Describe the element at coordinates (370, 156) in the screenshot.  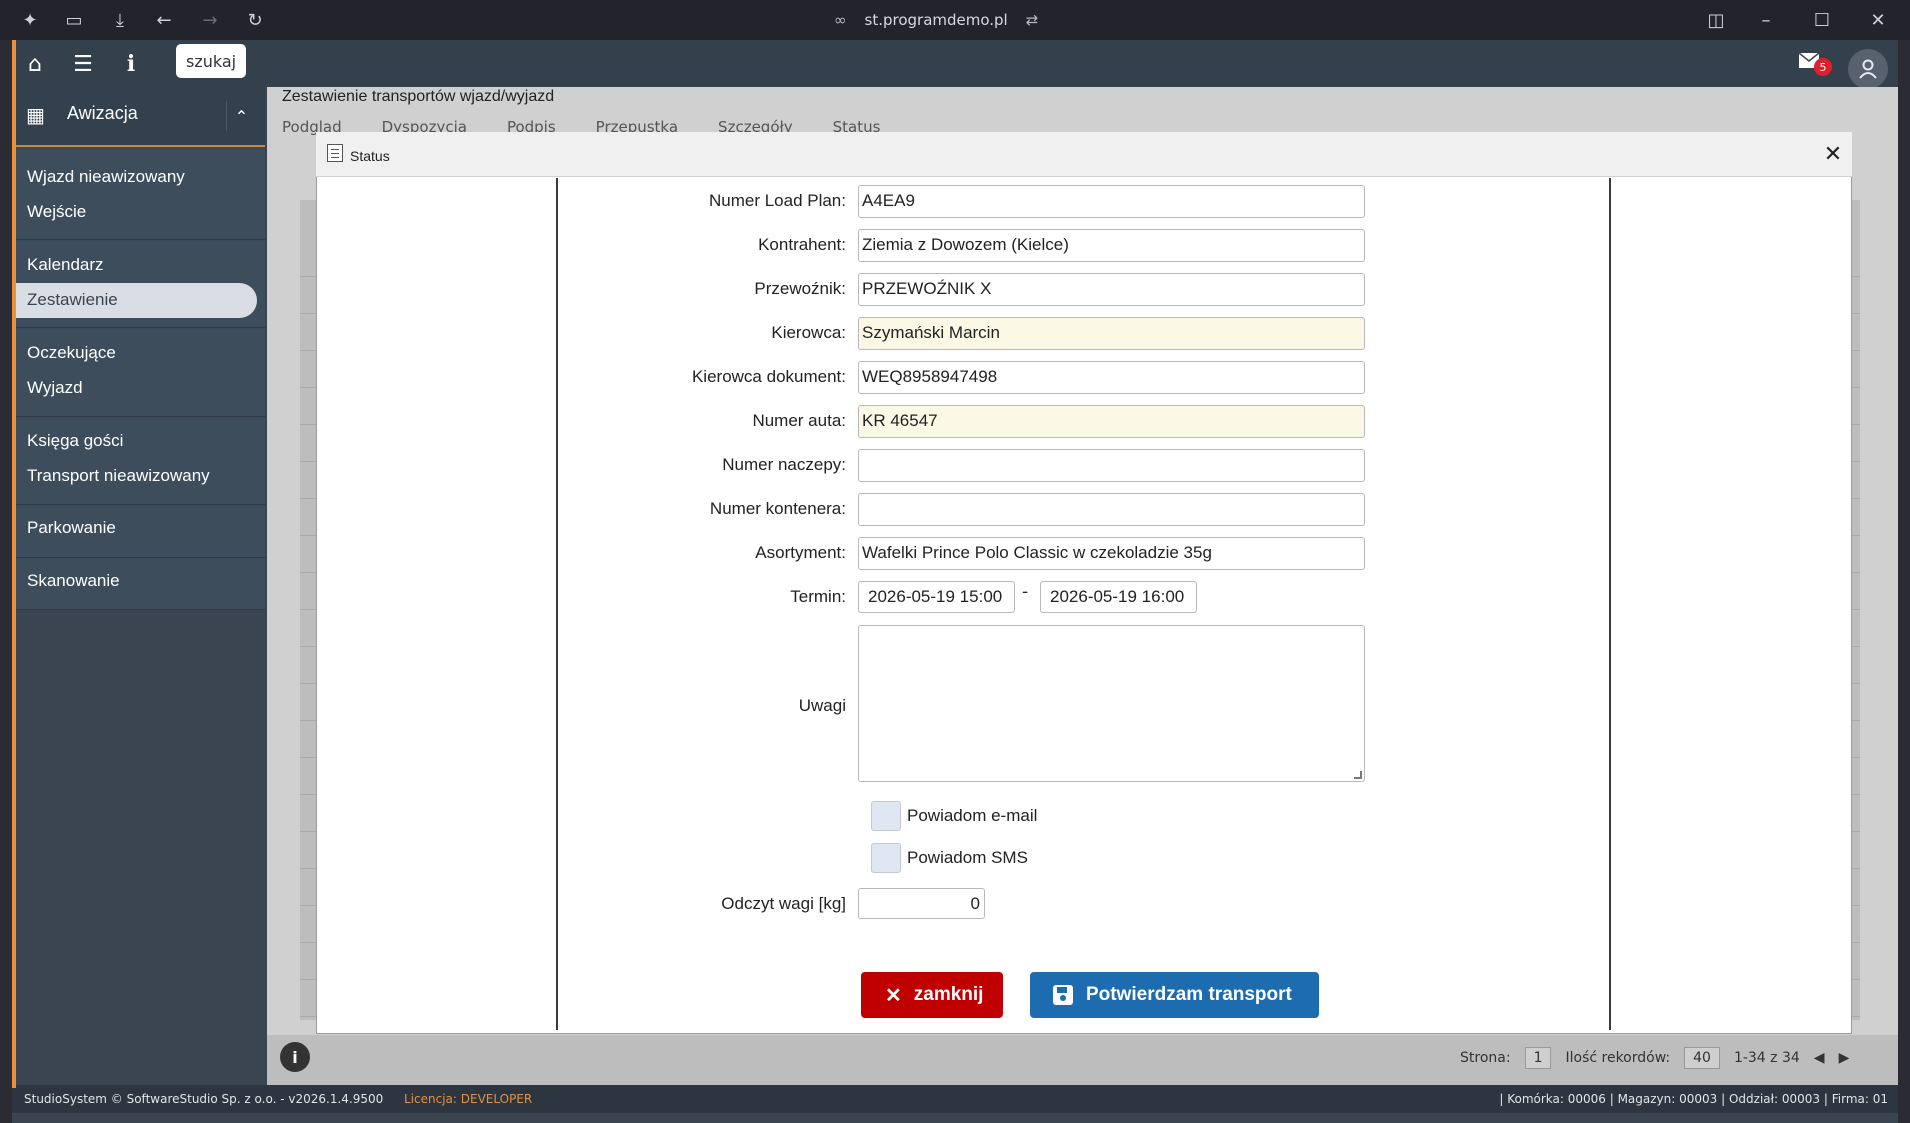
I see `dialog-title: Status` at that location.